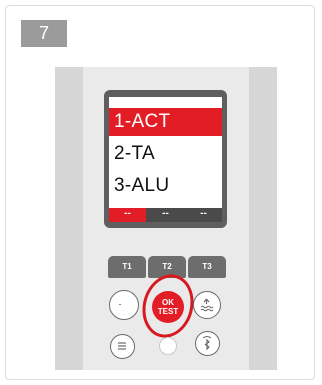 Image resolution: width=322 pixels, height=385 pixels. I want to click on up-wave-key, so click(207, 305).